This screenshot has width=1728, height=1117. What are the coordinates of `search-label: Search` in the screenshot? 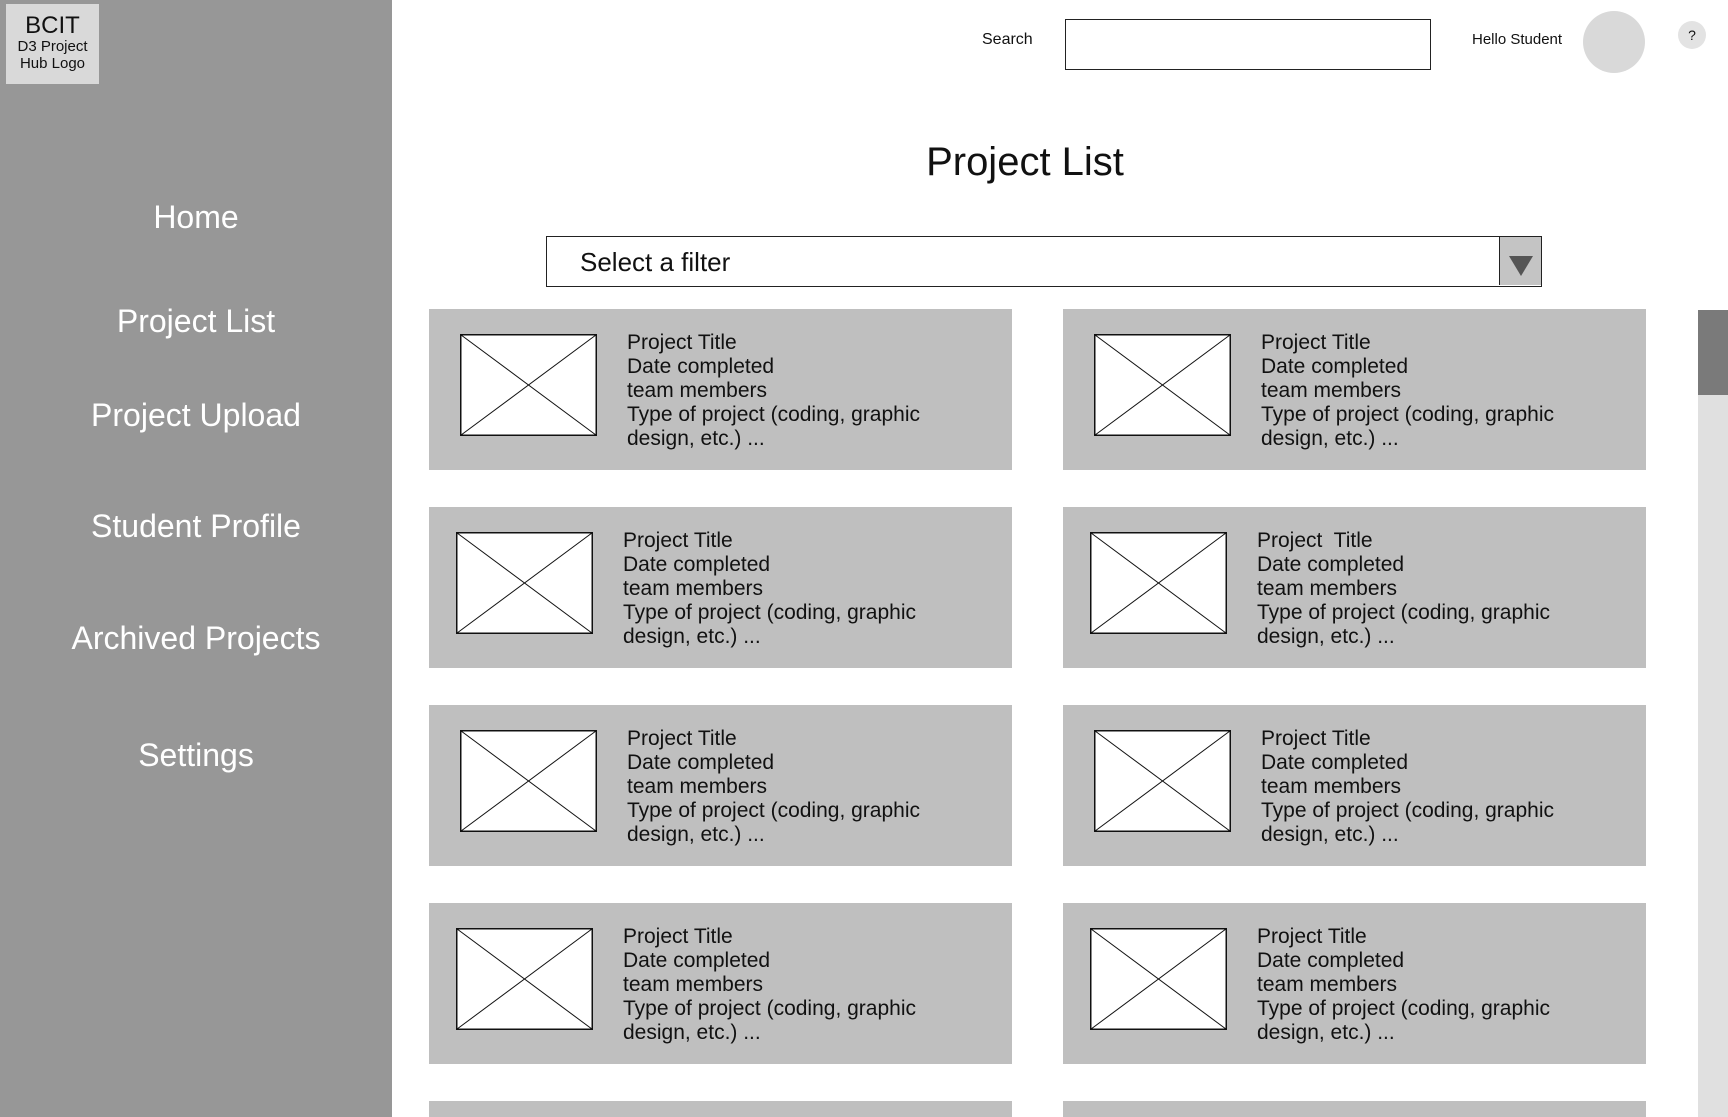 It's located at (1007, 39).